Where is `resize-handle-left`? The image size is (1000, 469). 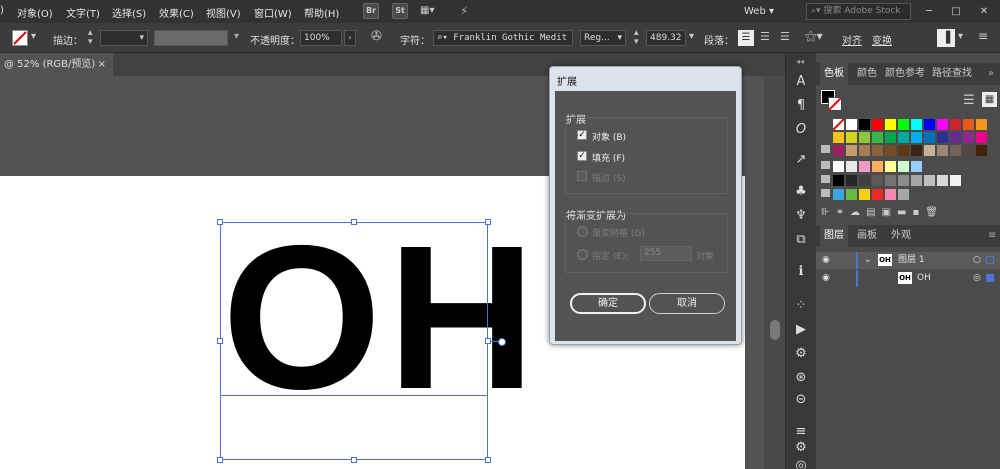 resize-handle-left is located at coordinates (220, 341).